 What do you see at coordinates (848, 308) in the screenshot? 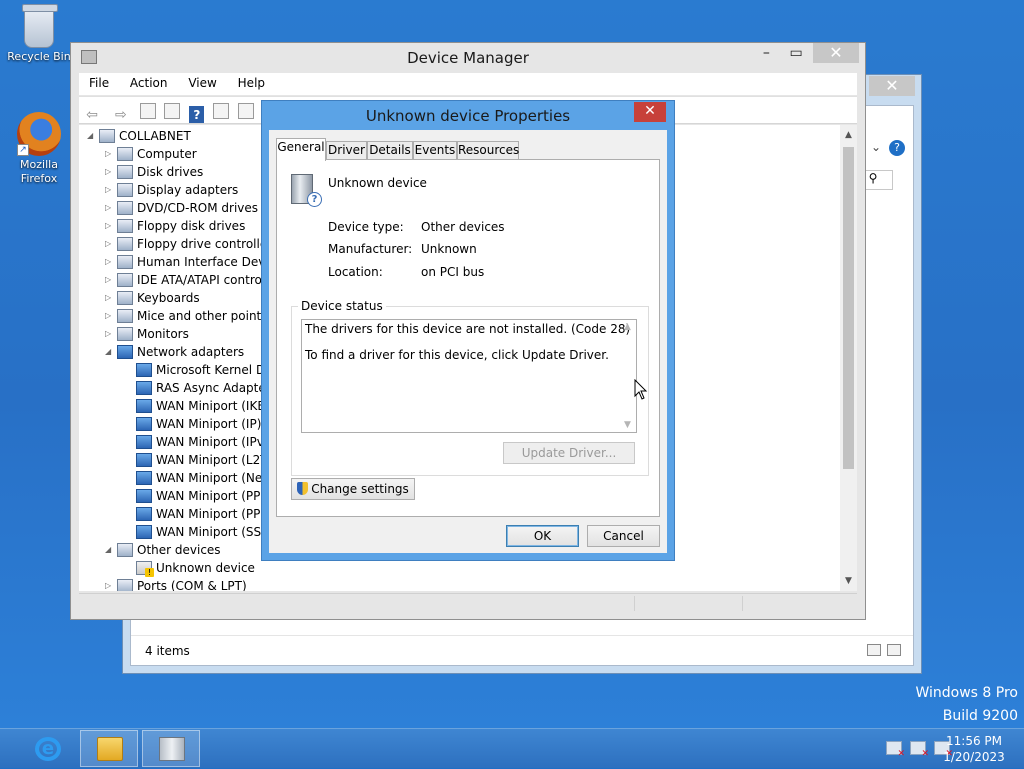
I see `scroll-thumb` at bounding box center [848, 308].